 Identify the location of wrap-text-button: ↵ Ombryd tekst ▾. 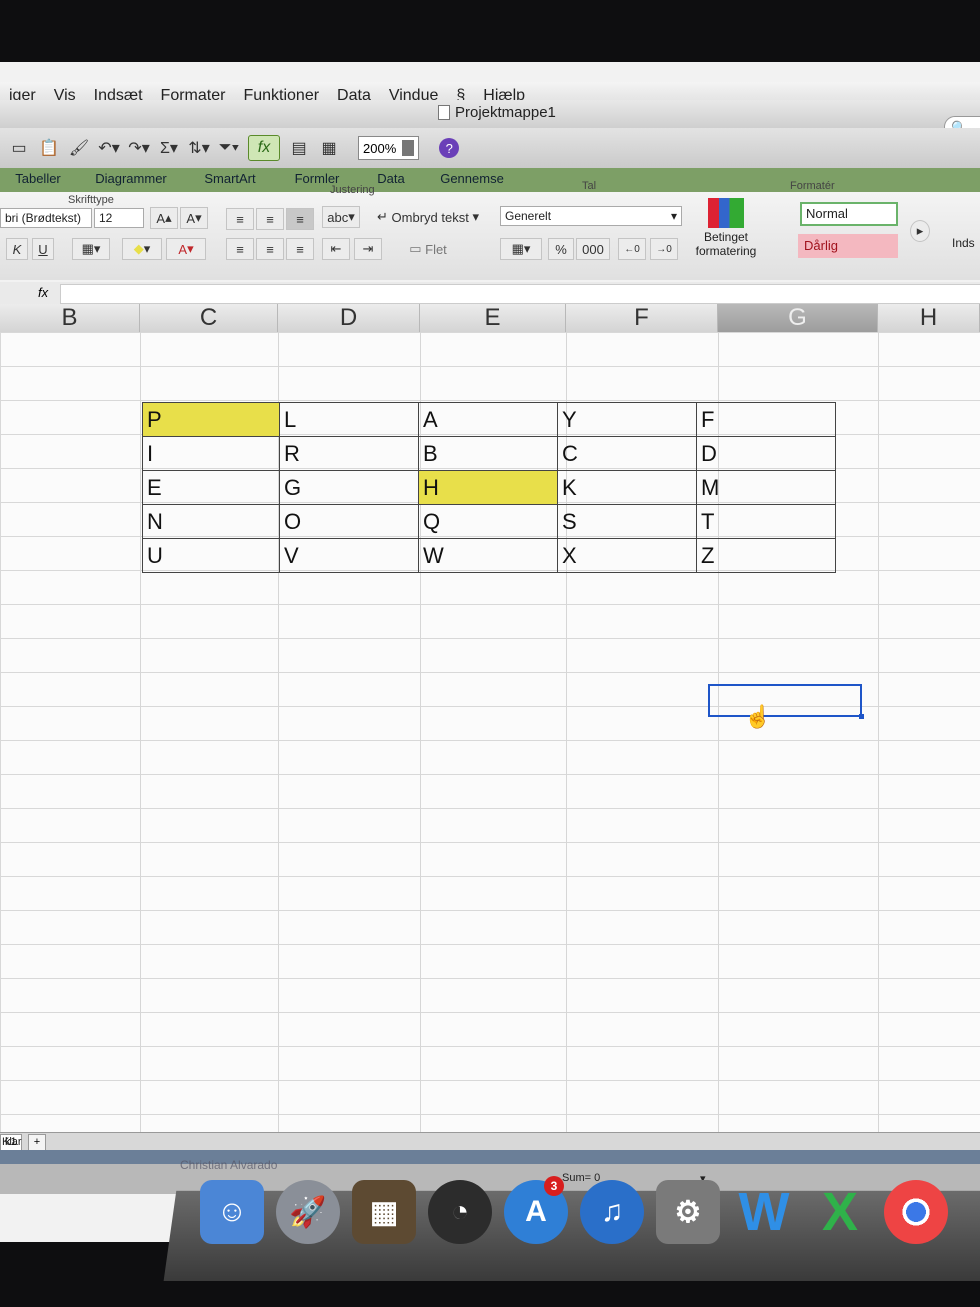
(428, 217).